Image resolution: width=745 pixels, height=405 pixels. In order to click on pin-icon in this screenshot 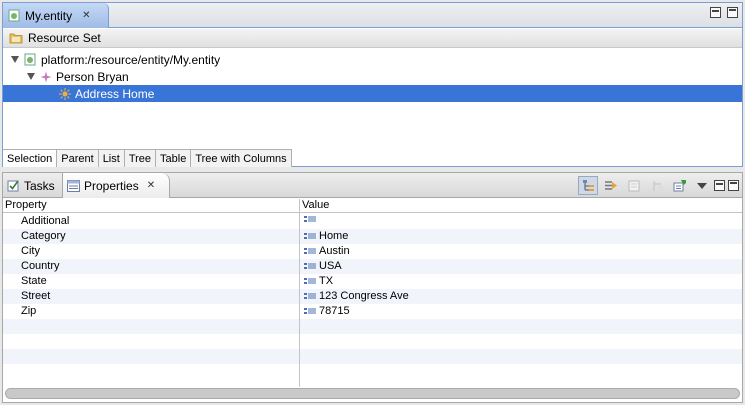, I will do `click(679, 186)`.